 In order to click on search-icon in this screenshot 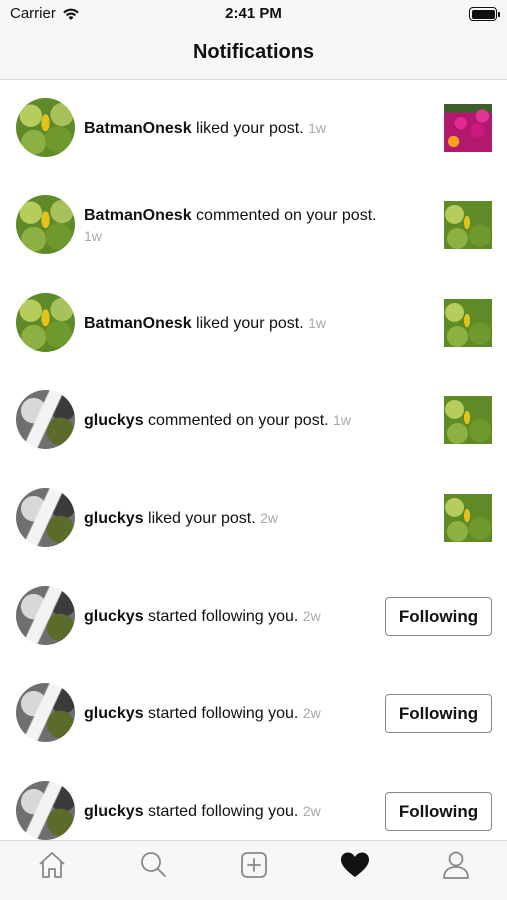, I will do `click(153, 864)`.